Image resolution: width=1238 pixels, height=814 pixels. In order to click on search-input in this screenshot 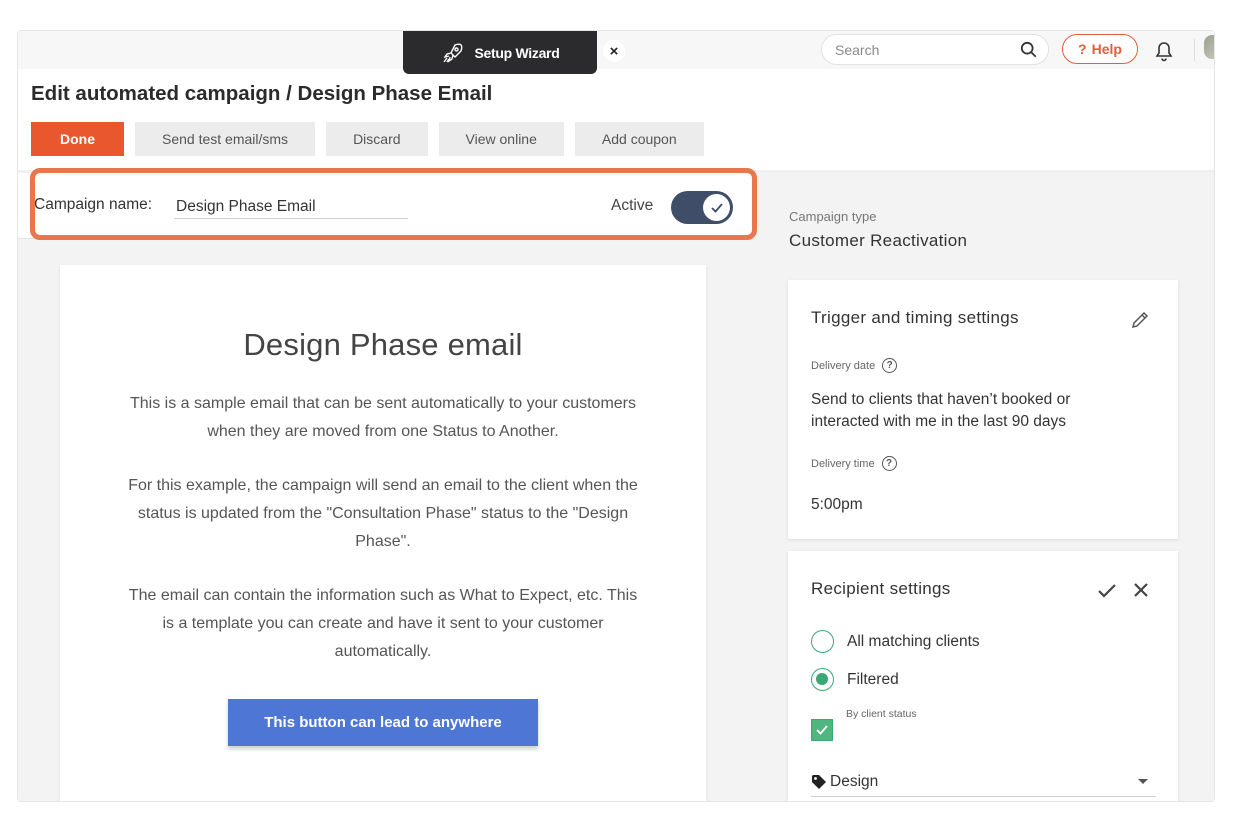, I will do `click(925, 49)`.